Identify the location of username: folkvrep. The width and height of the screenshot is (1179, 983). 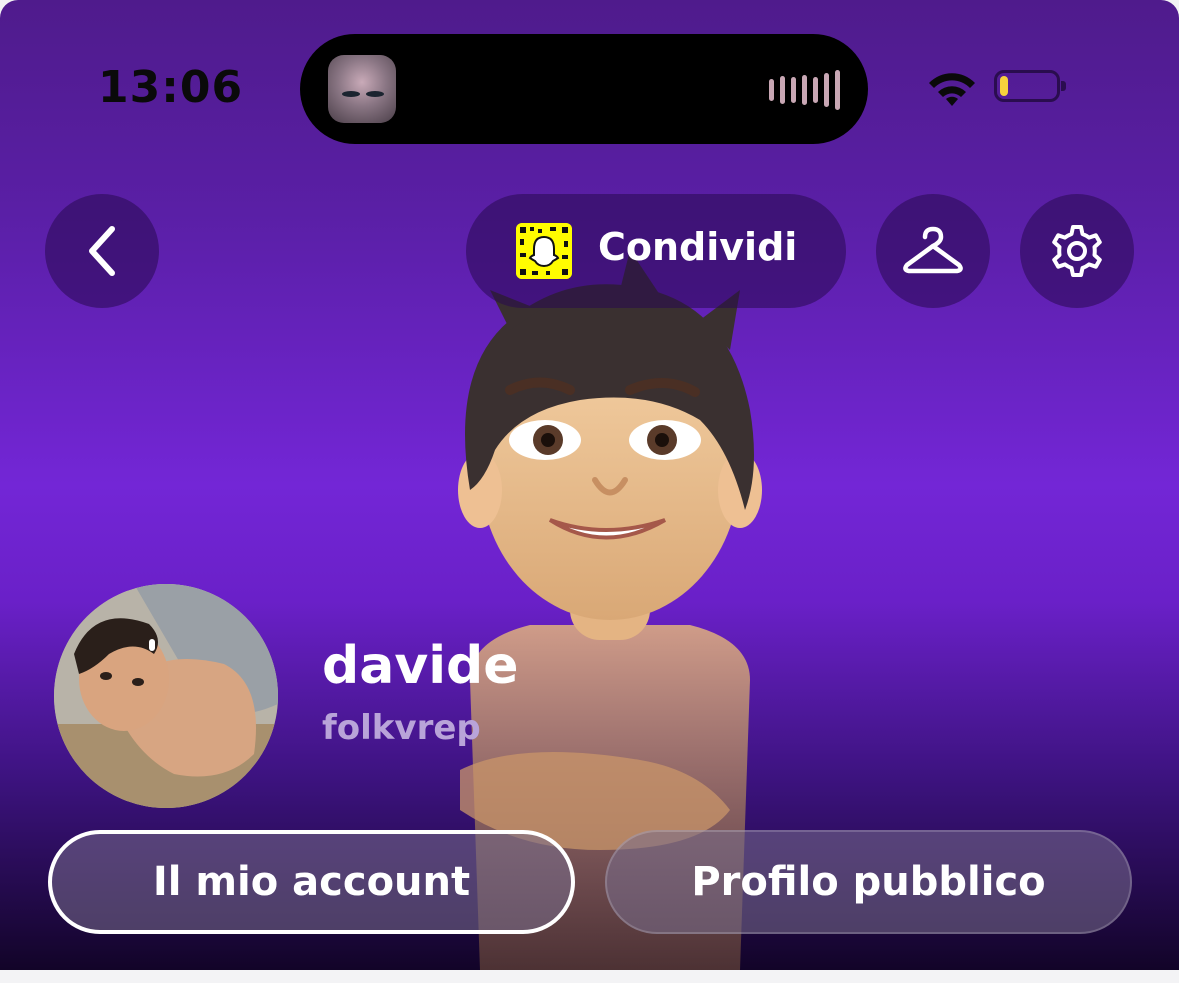
(401, 728).